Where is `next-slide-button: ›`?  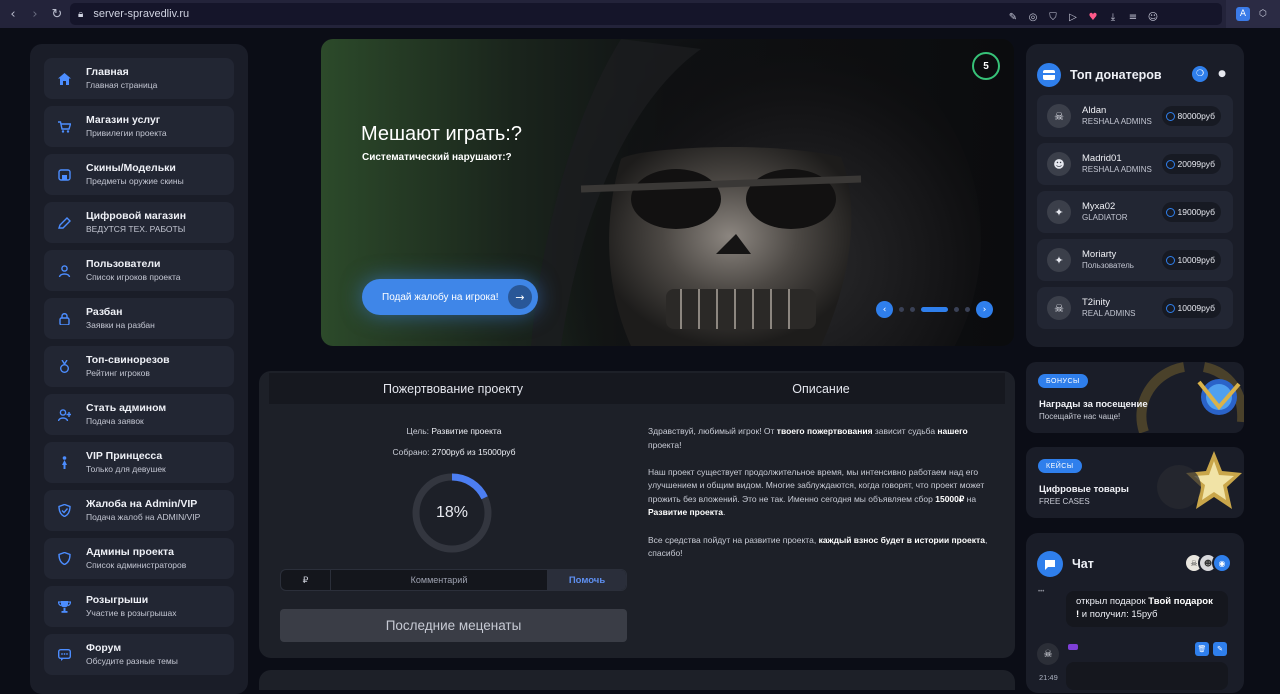 next-slide-button: › is located at coordinates (984, 309).